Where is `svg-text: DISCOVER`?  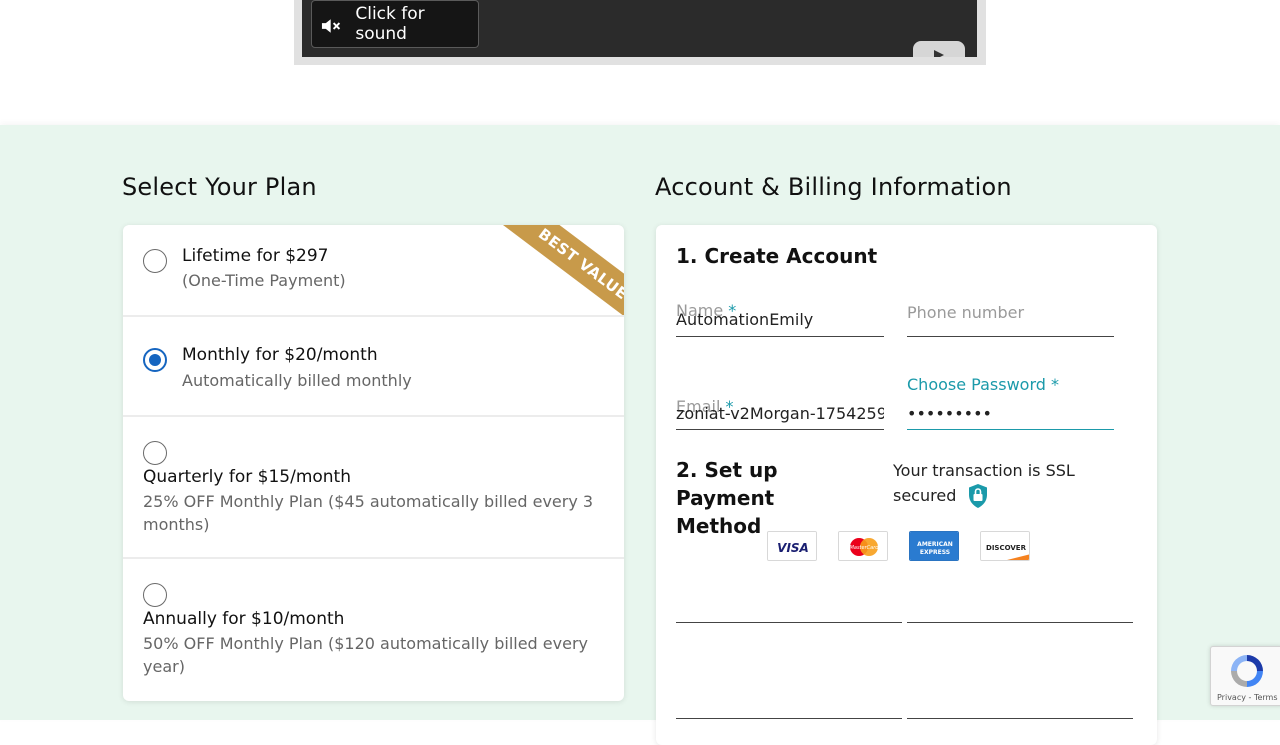
svg-text: DISCOVER is located at coordinates (1006, 548).